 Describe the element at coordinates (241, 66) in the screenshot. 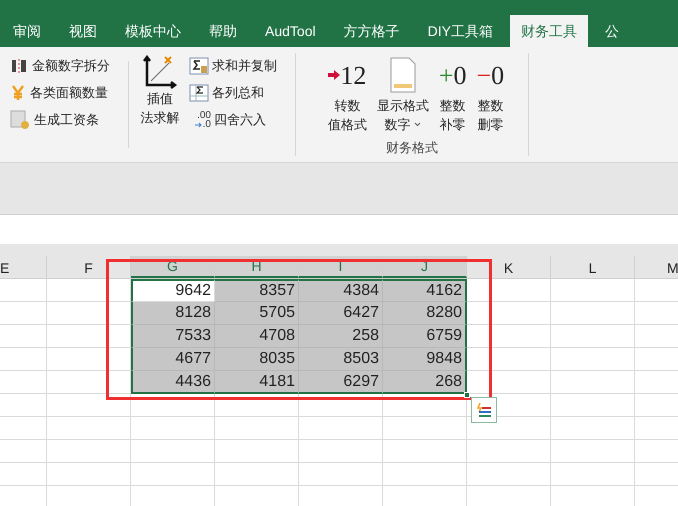

I see `ribbon-command: 求和并复制` at that location.